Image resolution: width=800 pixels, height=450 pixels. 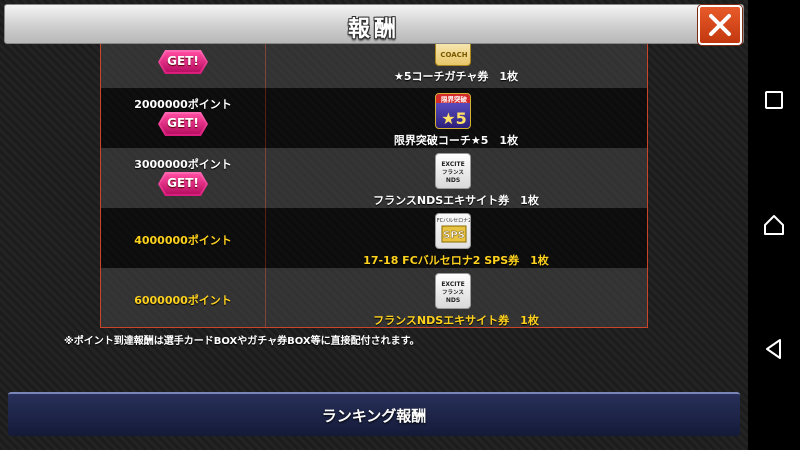 I want to click on recents-button, so click(x=774, y=100).